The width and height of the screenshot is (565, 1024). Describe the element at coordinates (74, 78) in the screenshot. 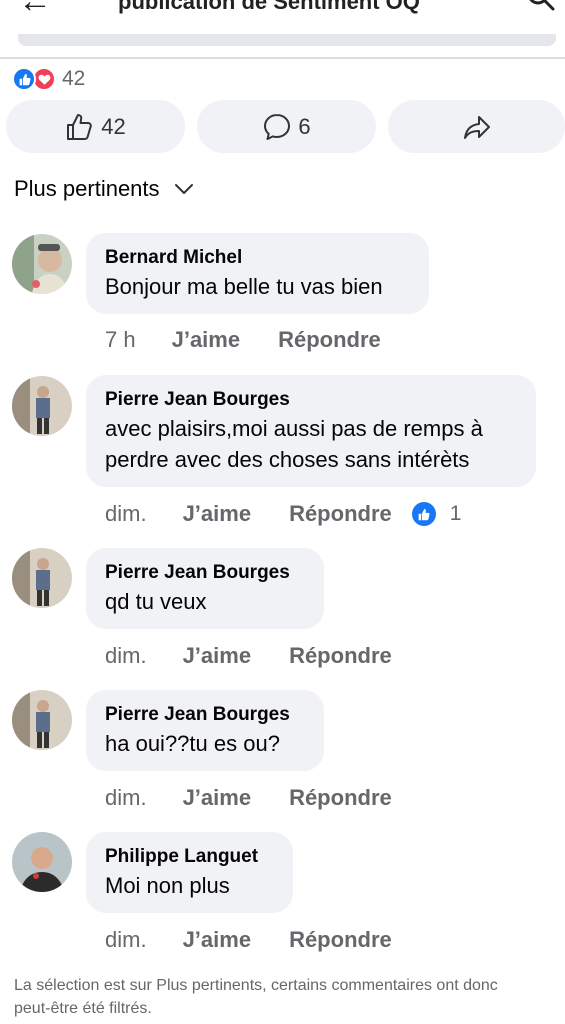

I see `reactions-count: 42` at that location.